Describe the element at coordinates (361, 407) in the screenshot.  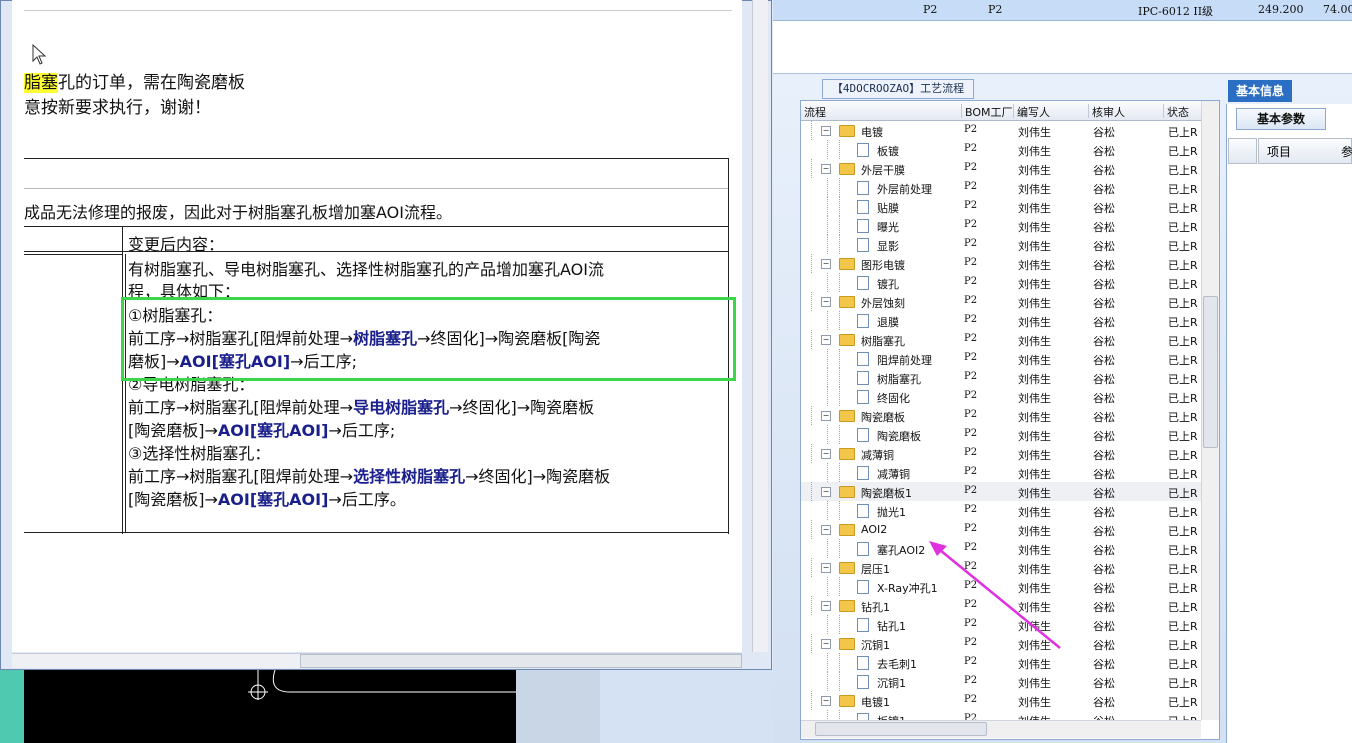
I see `doc-section-2-line-1: 前工序→树脂塞孔[阻焊前处理→导电树脂塞孔→终固化]→陶瓷磨板` at that location.